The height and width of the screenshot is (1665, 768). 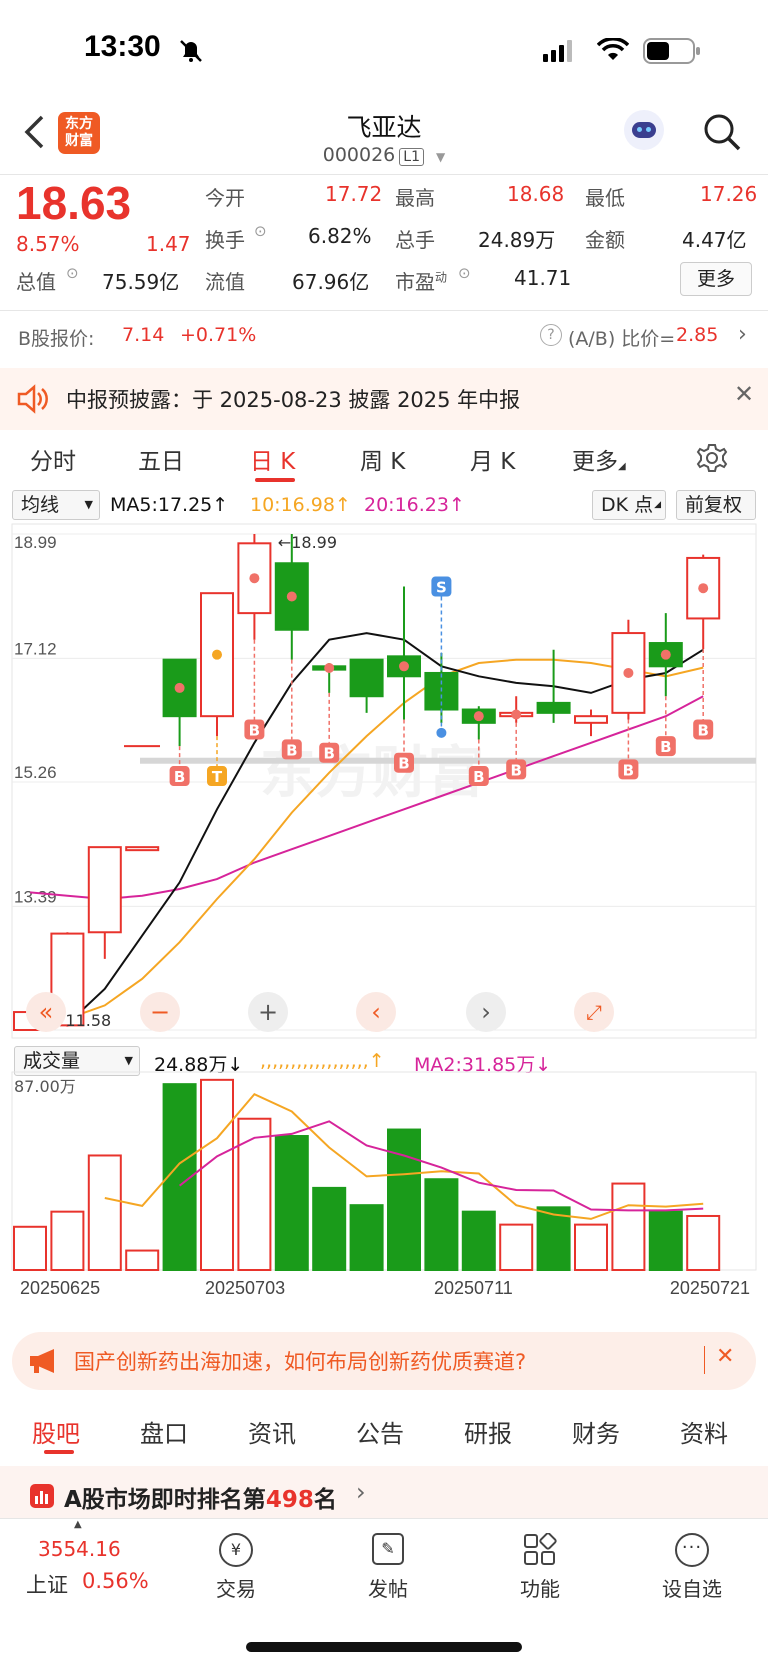 What do you see at coordinates (53, 459) in the screenshot?
I see `tab-intraday: 分时` at bounding box center [53, 459].